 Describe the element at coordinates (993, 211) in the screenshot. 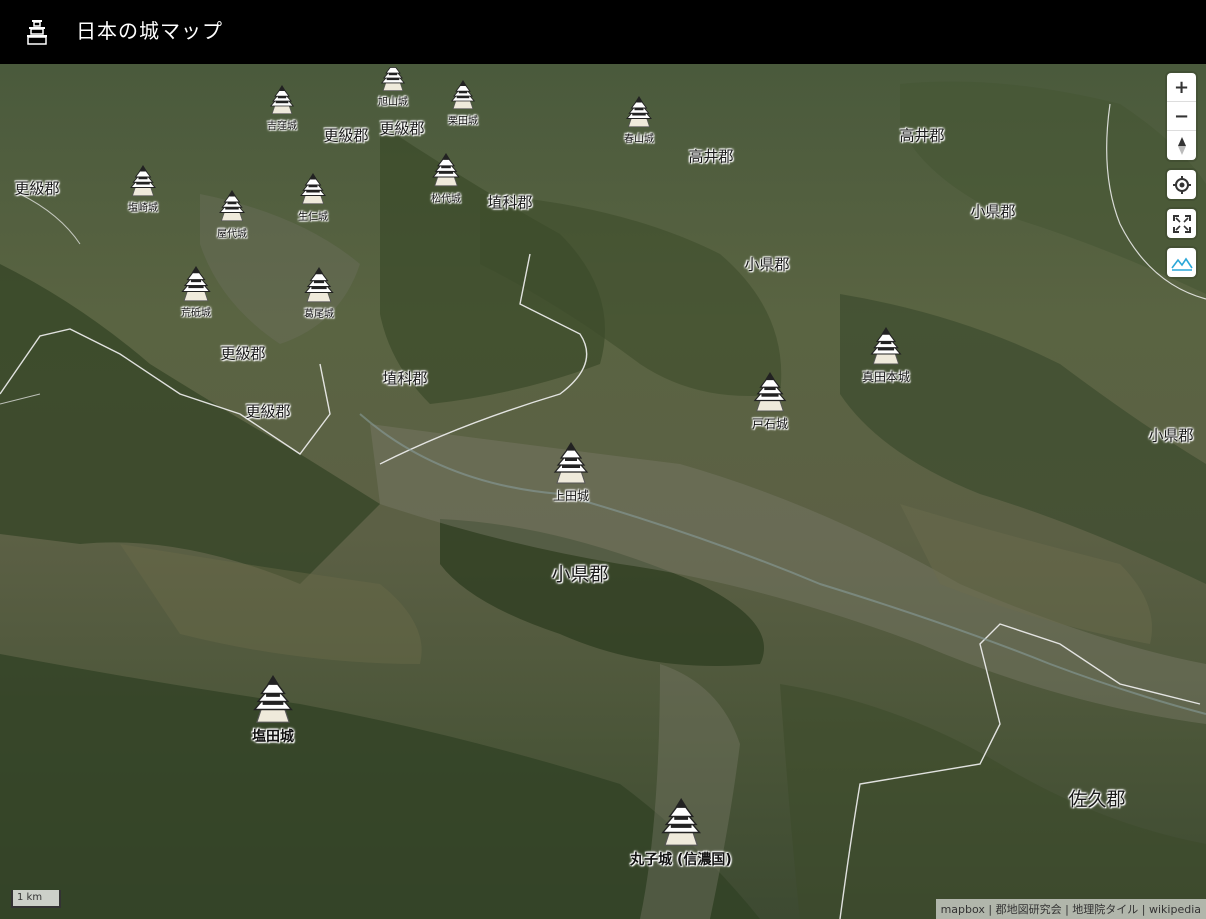

I see `district-label-chiisagata-1: 小県郡` at that location.